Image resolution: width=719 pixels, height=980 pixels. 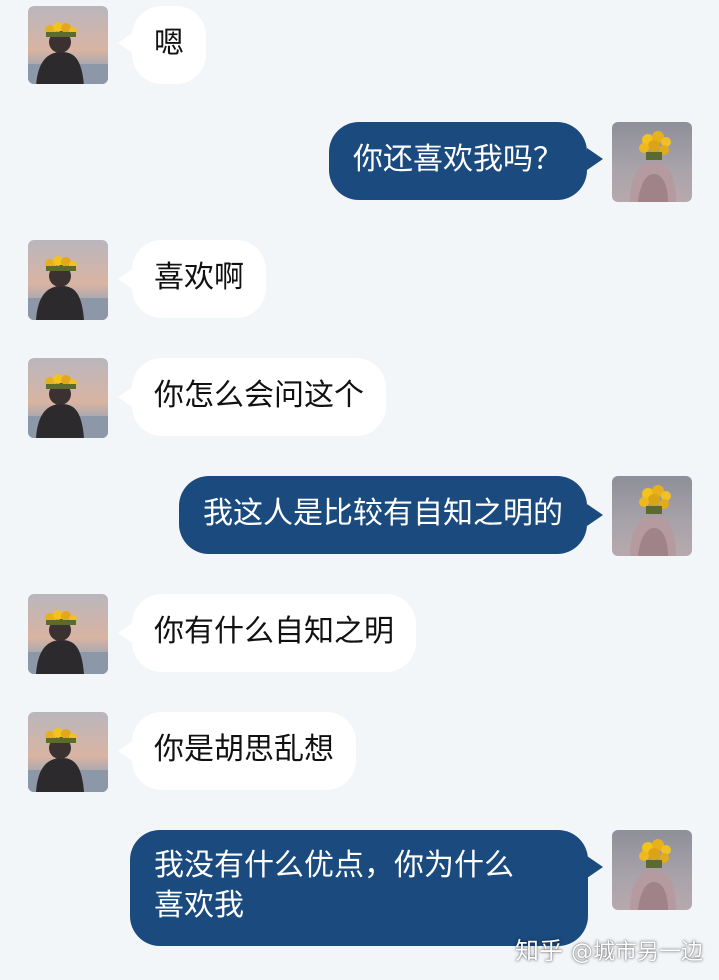 I want to click on outgoing-message-bubble: 我这人是比较有自知之明的, so click(x=383, y=515).